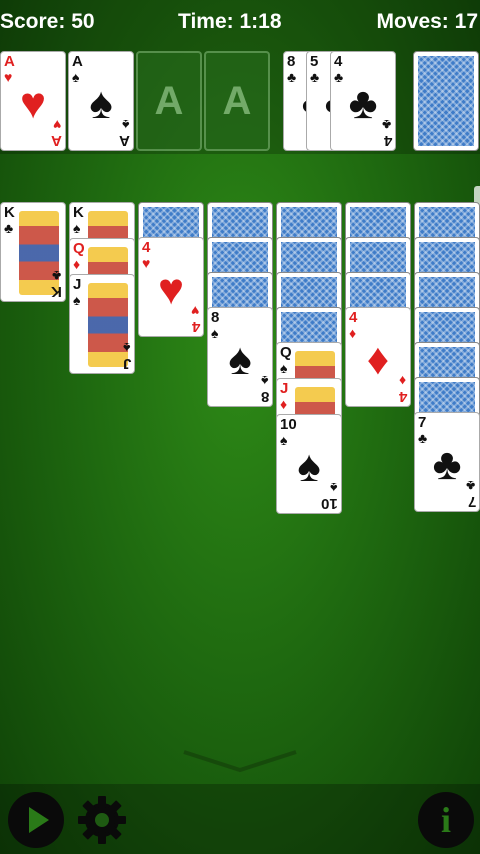 The height and width of the screenshot is (854, 480). What do you see at coordinates (378, 359) in the screenshot?
I see `card-center-pip: ♦` at bounding box center [378, 359].